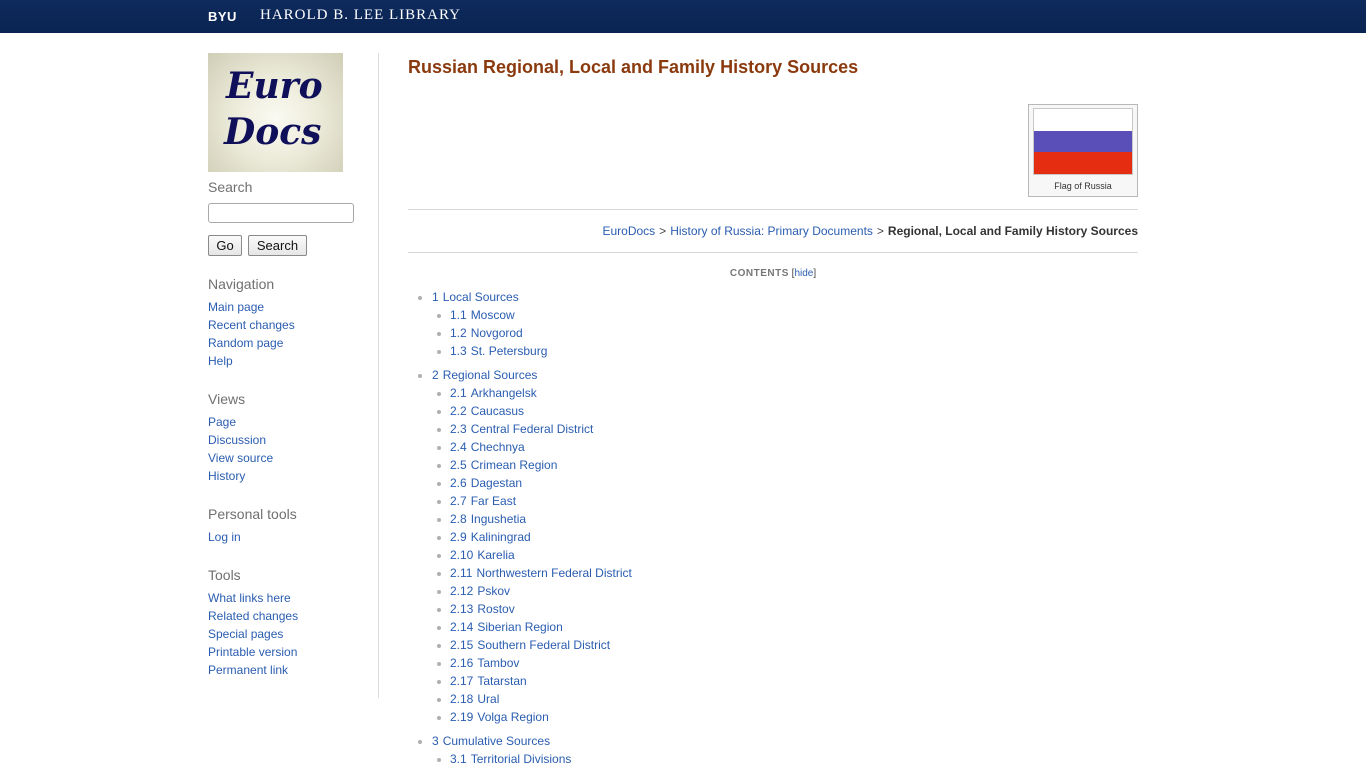  Describe the element at coordinates (506, 627) in the screenshot. I see `toc-link: 2.14 Siberian Region` at that location.